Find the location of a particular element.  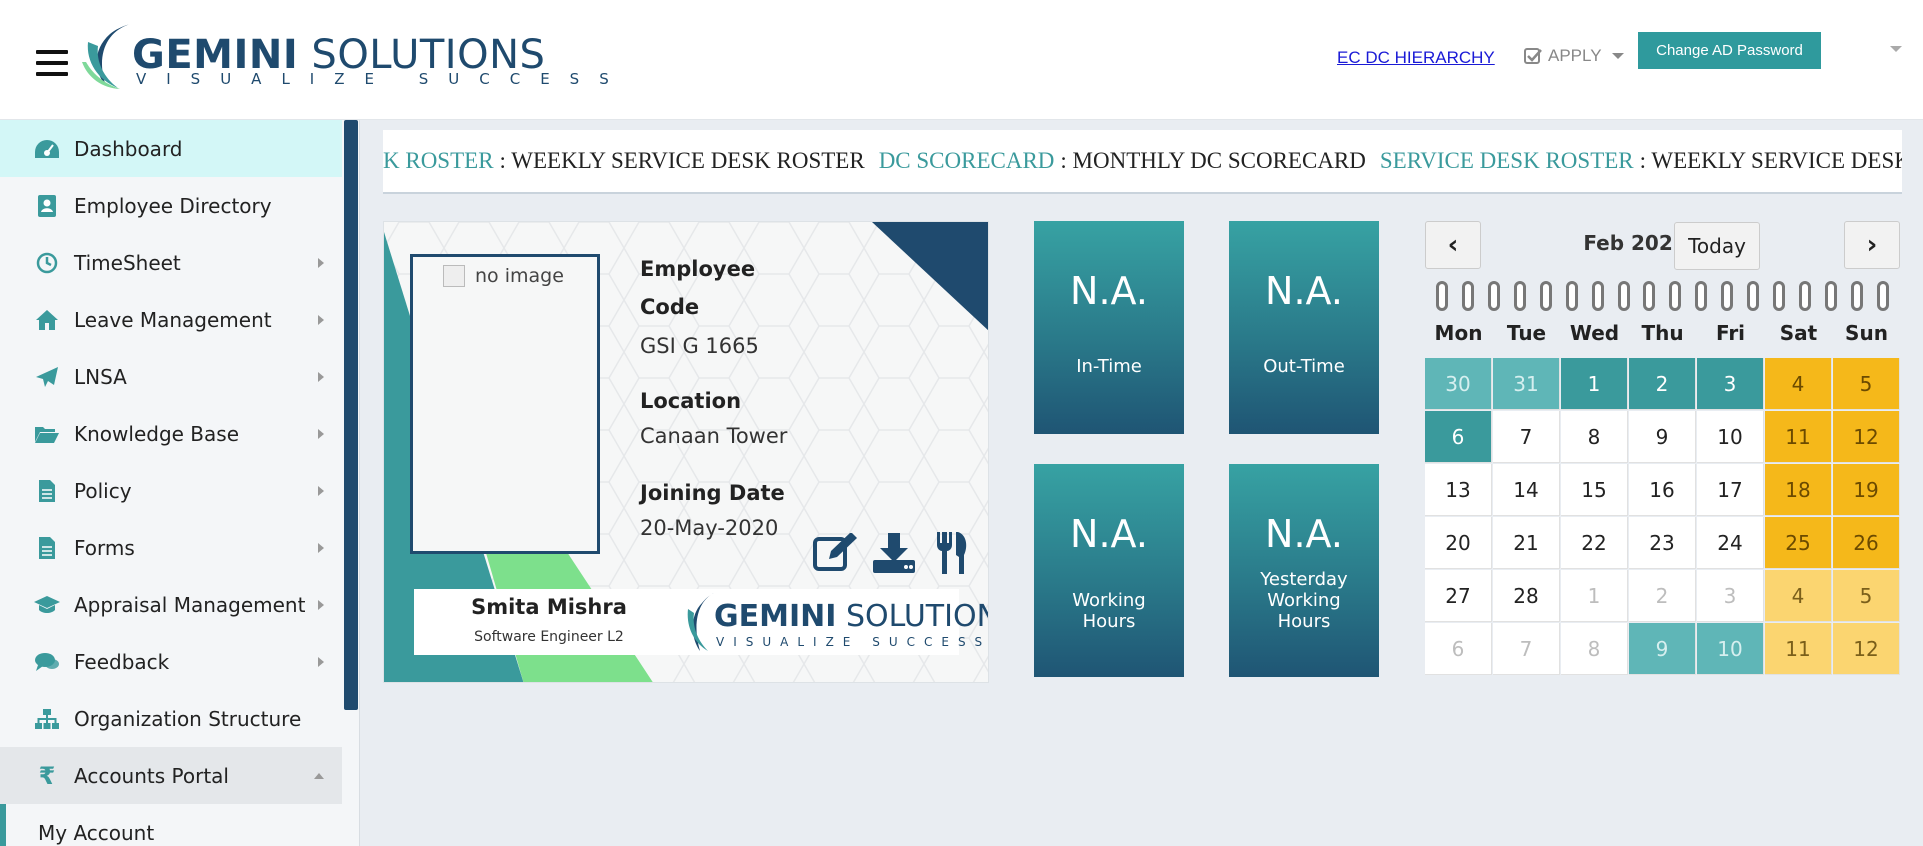

calendar-day: 13 is located at coordinates (1458, 490).